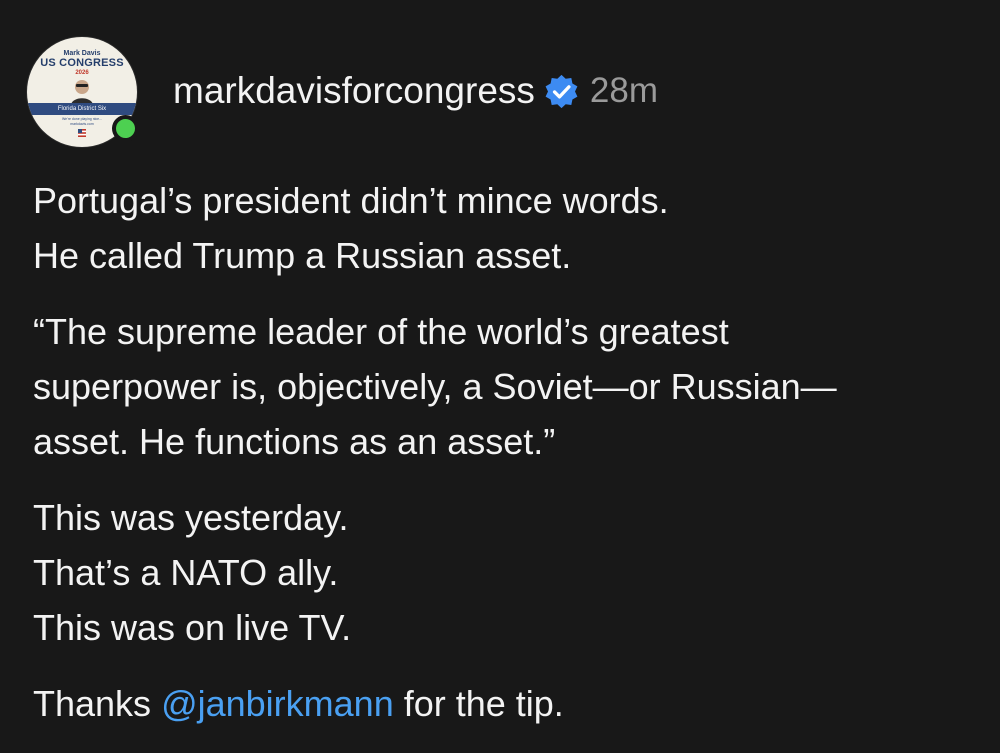 This screenshot has width=1000, height=753. Describe the element at coordinates (82, 53) in the screenshot. I see `avatar-name: Mark Davis` at that location.